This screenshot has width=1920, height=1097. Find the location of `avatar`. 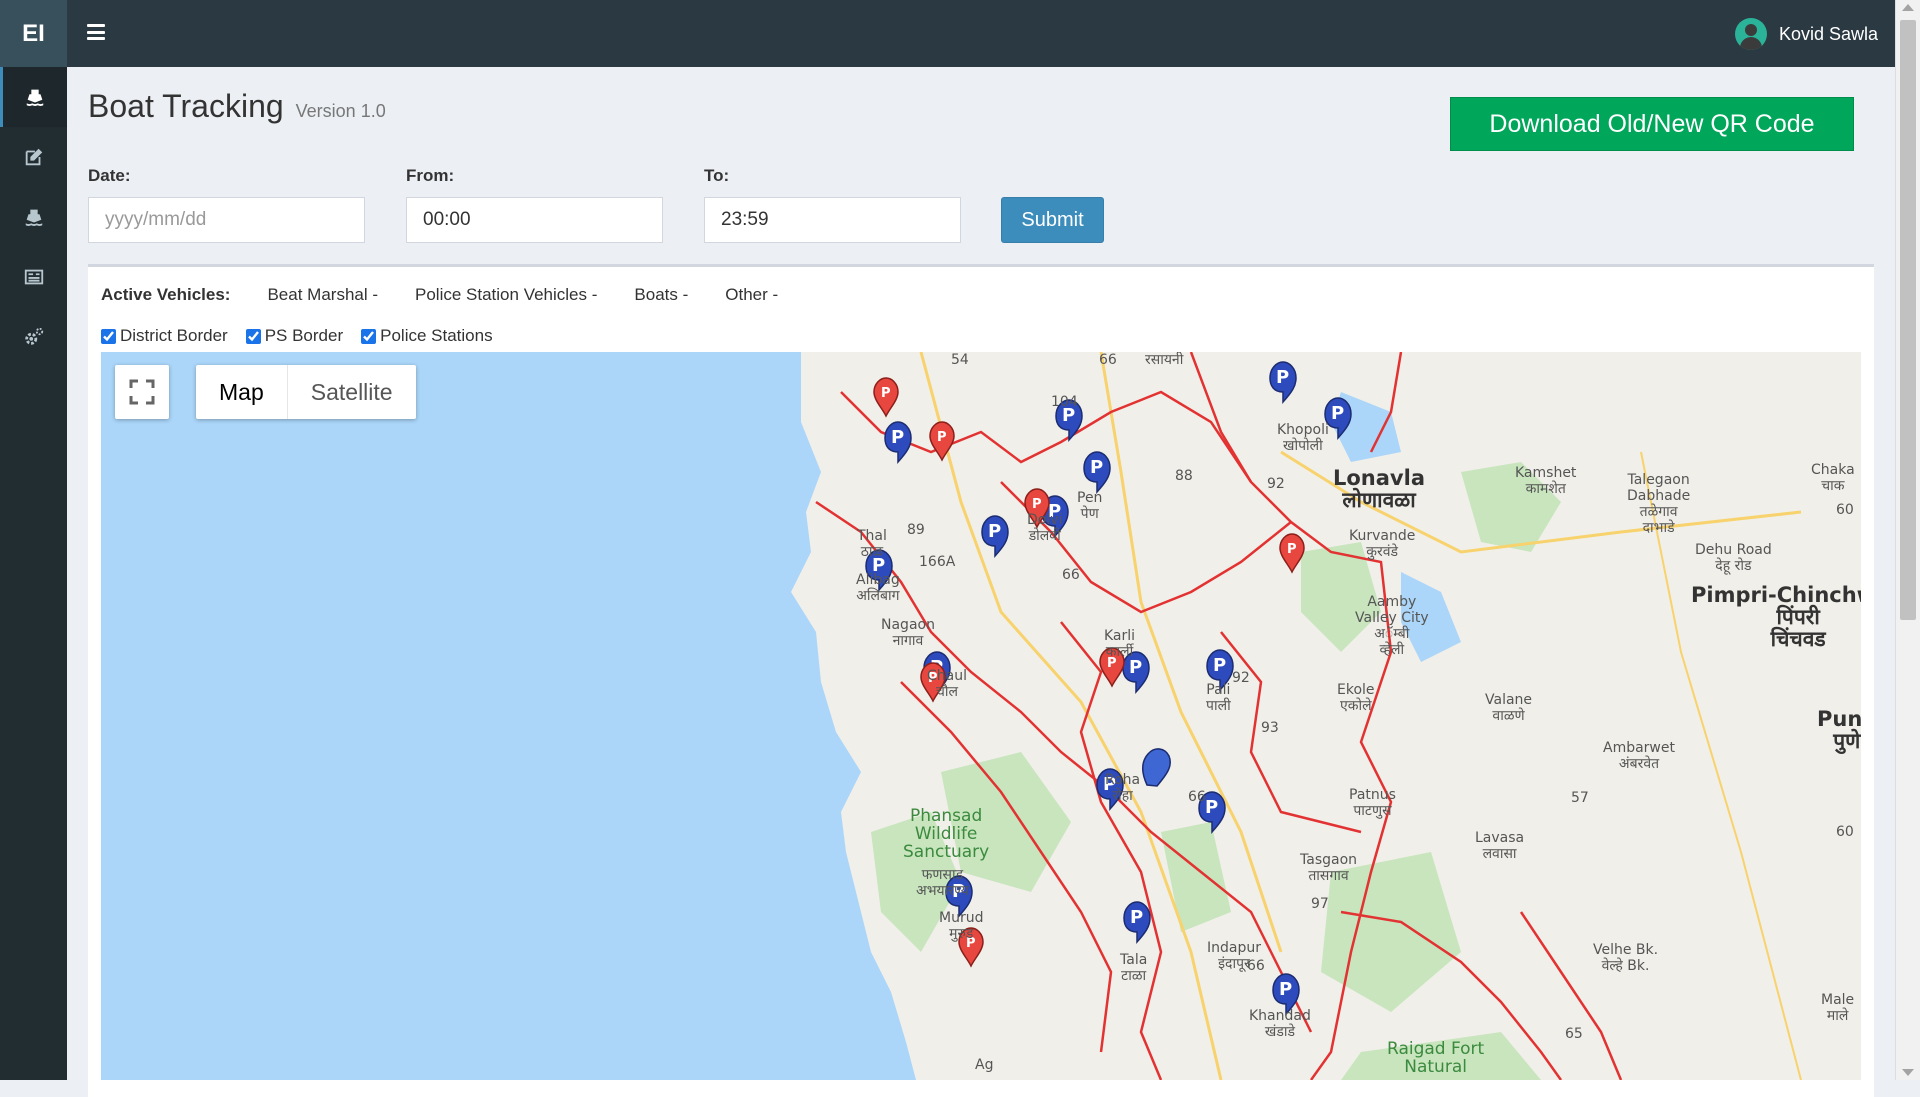

avatar is located at coordinates (1750, 34).